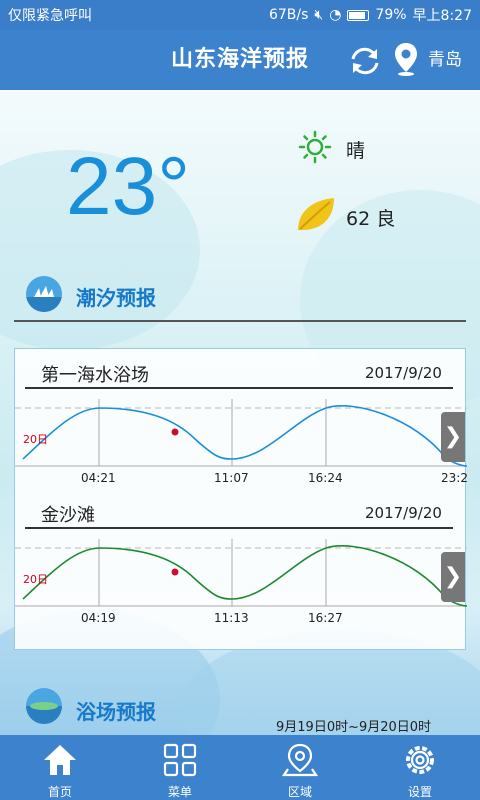 The width and height of the screenshot is (480, 800). Describe the element at coordinates (358, 15) in the screenshot. I see `battery-icon` at that location.